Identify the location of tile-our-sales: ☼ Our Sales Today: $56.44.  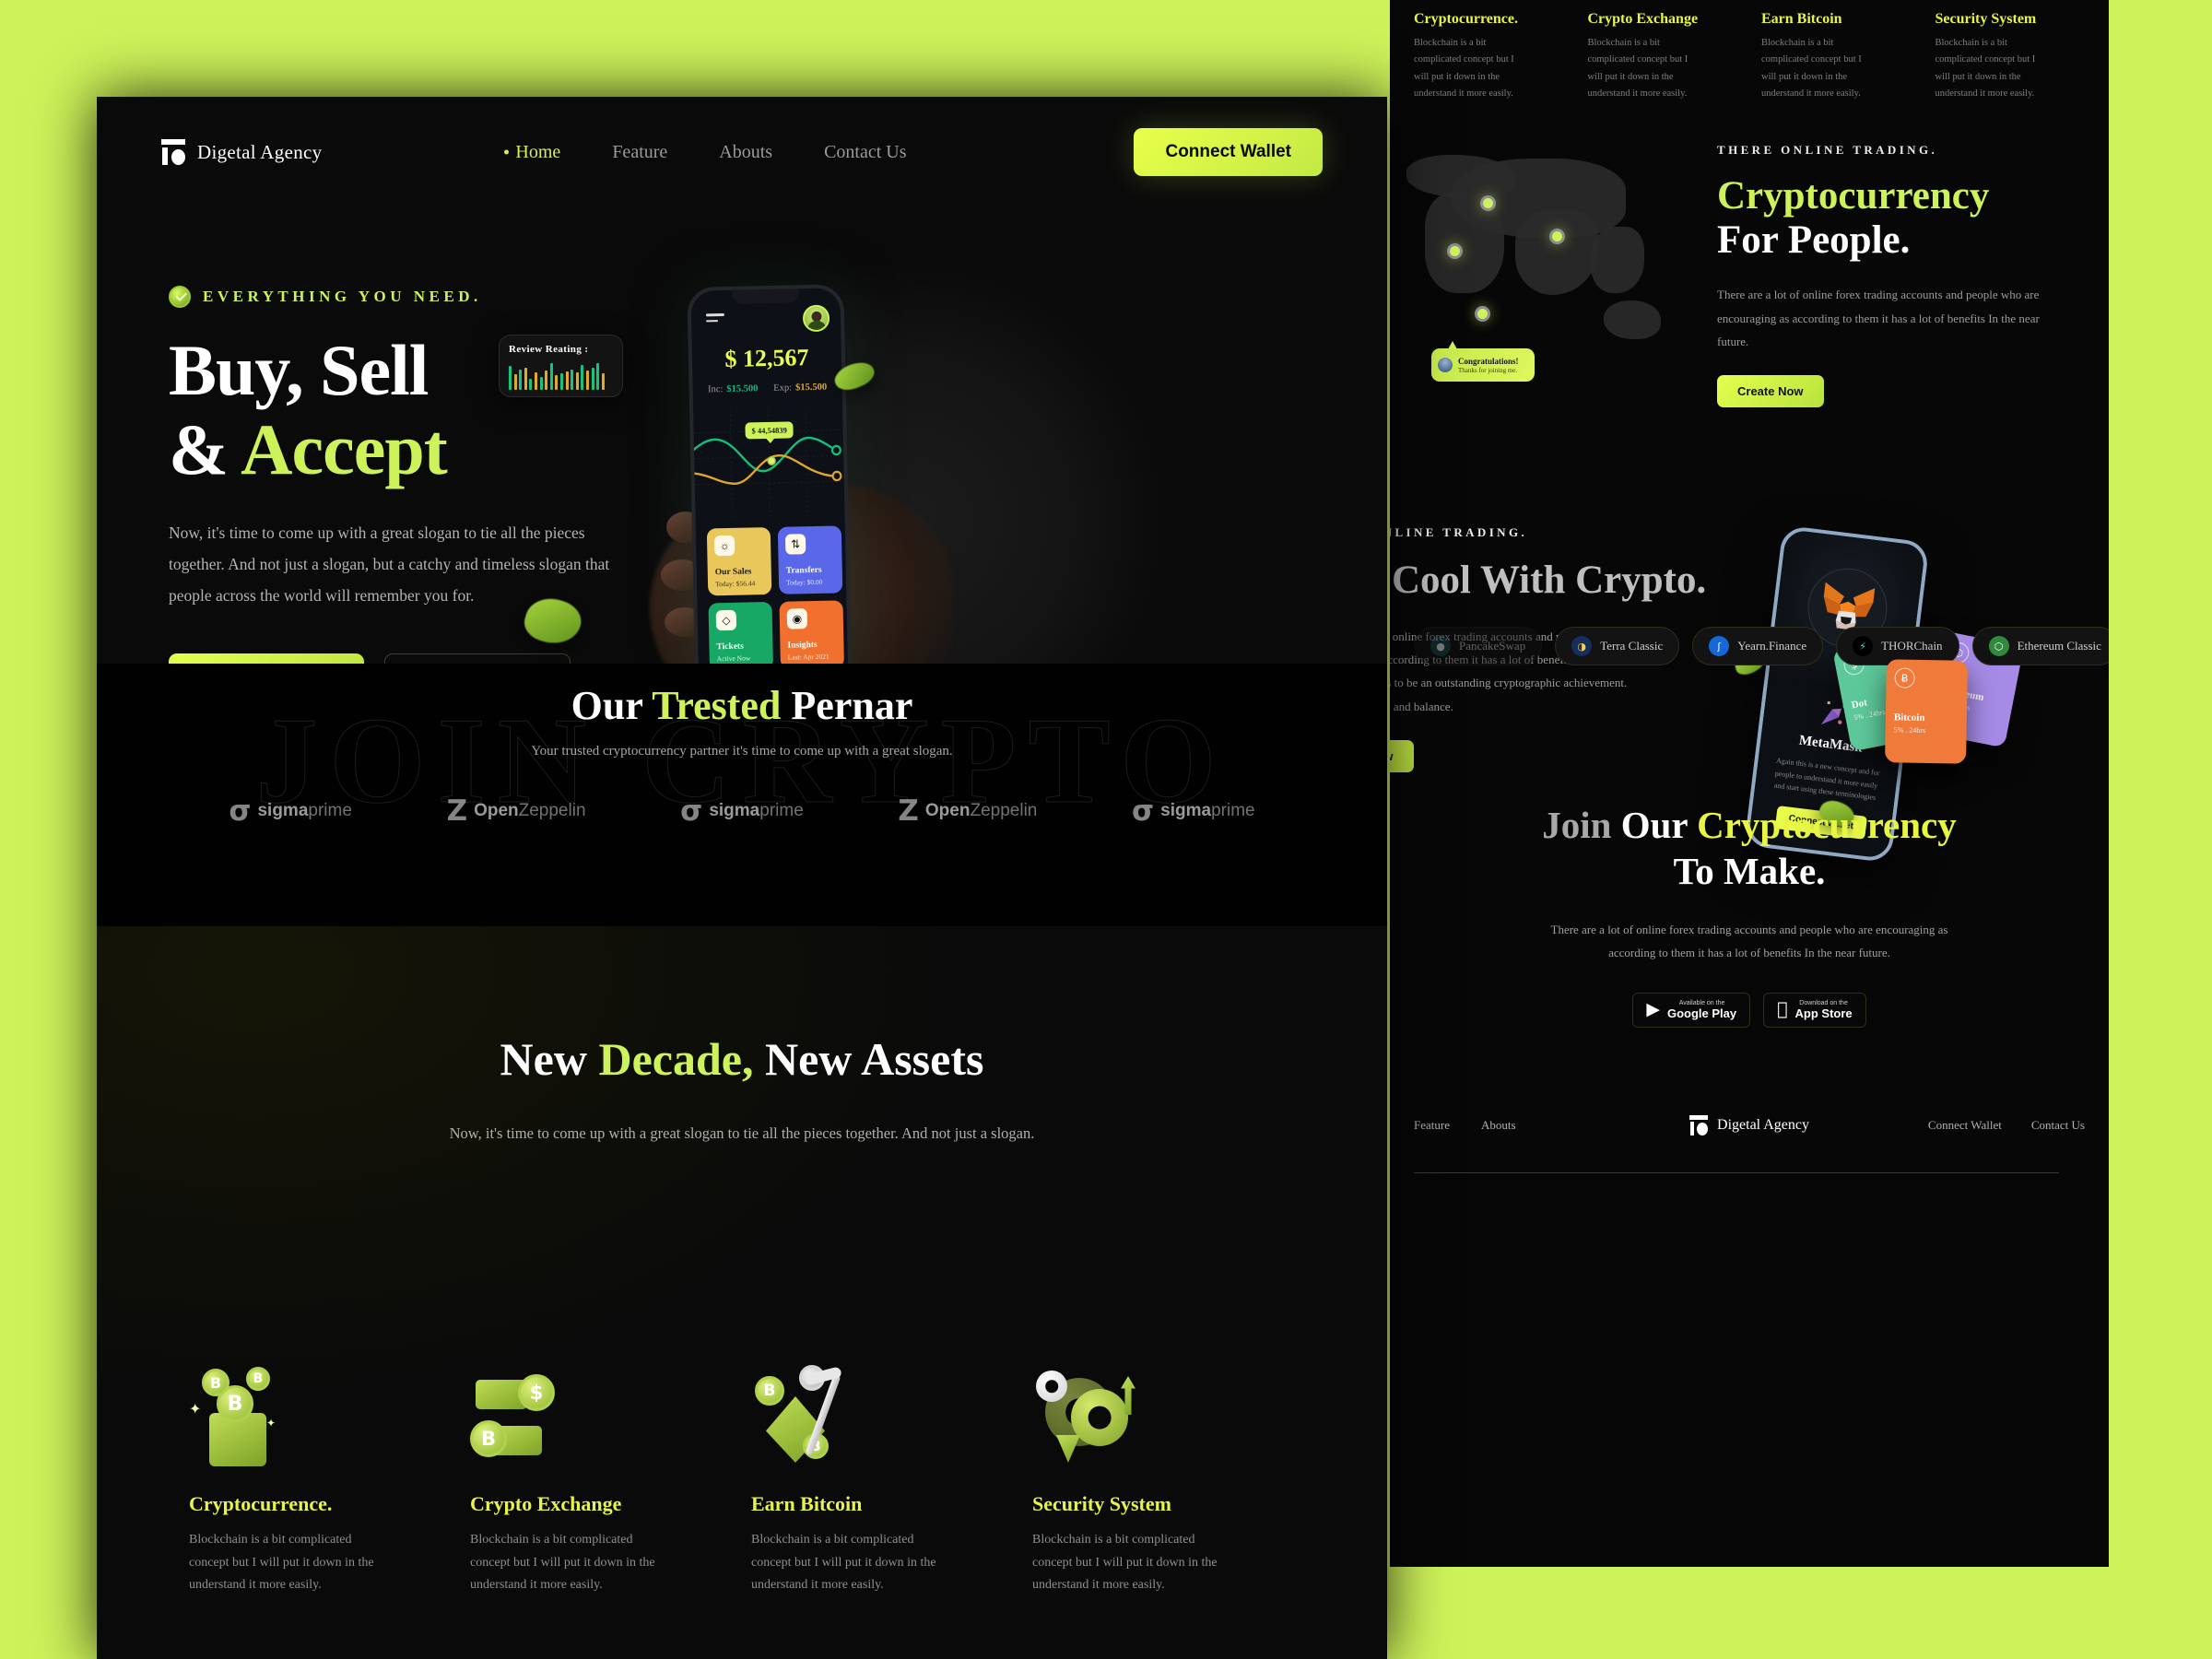
(739, 561).